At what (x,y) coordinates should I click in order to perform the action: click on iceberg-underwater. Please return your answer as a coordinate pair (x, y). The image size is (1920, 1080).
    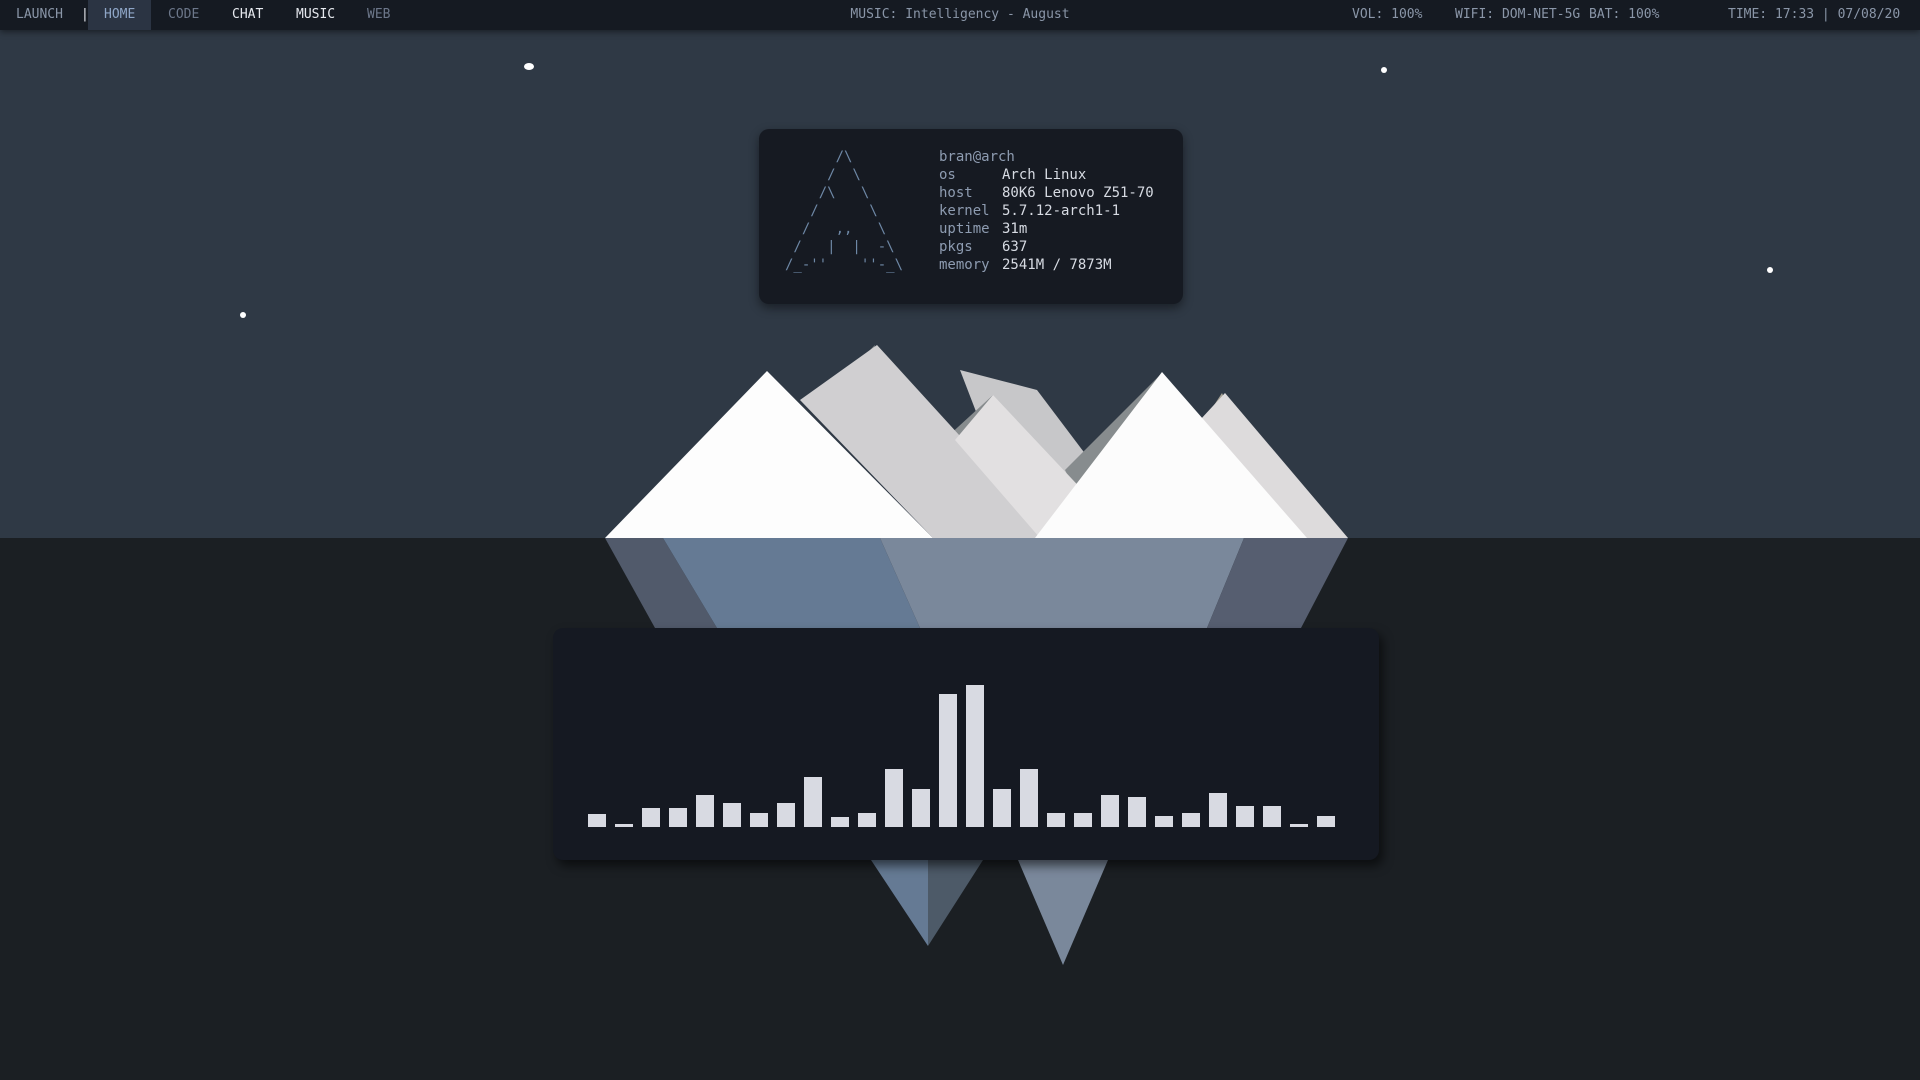
    Looking at the image, I should click on (1062, 583).